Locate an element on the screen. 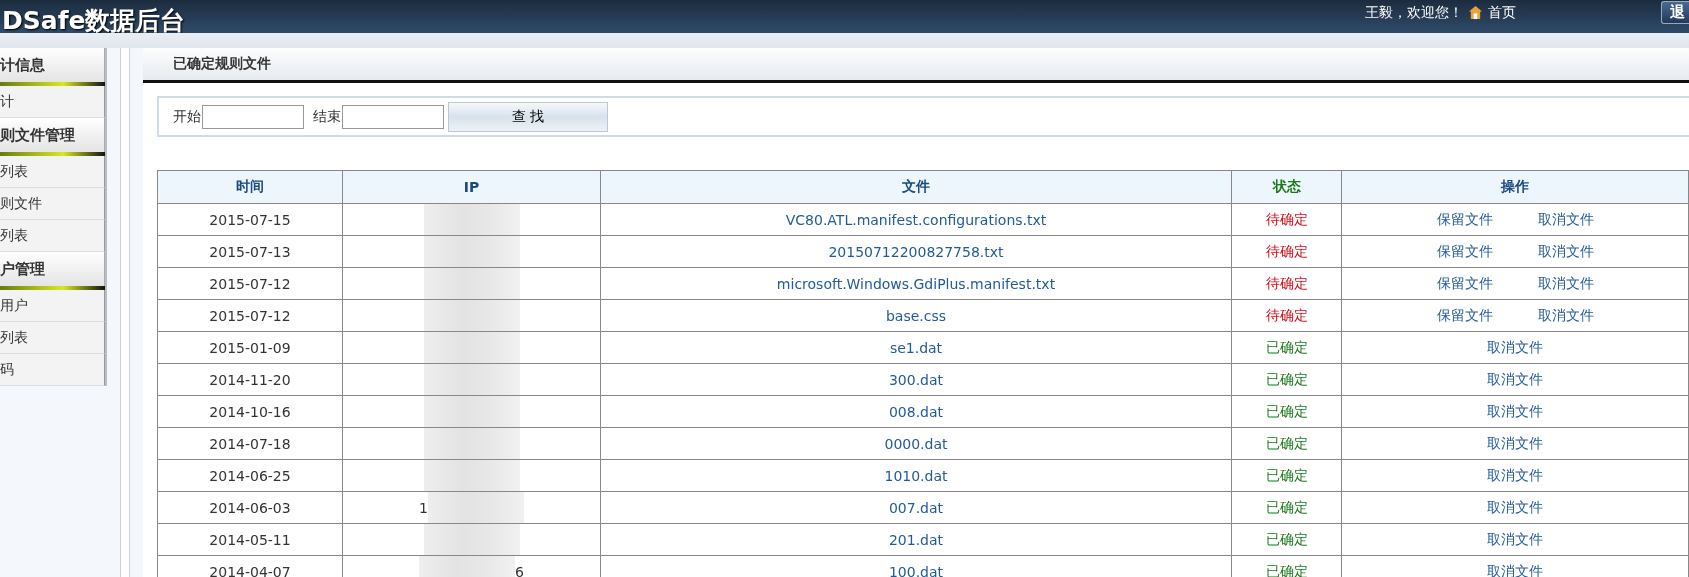 The image size is (1689, 577). end-date-field is located at coordinates (393, 116).